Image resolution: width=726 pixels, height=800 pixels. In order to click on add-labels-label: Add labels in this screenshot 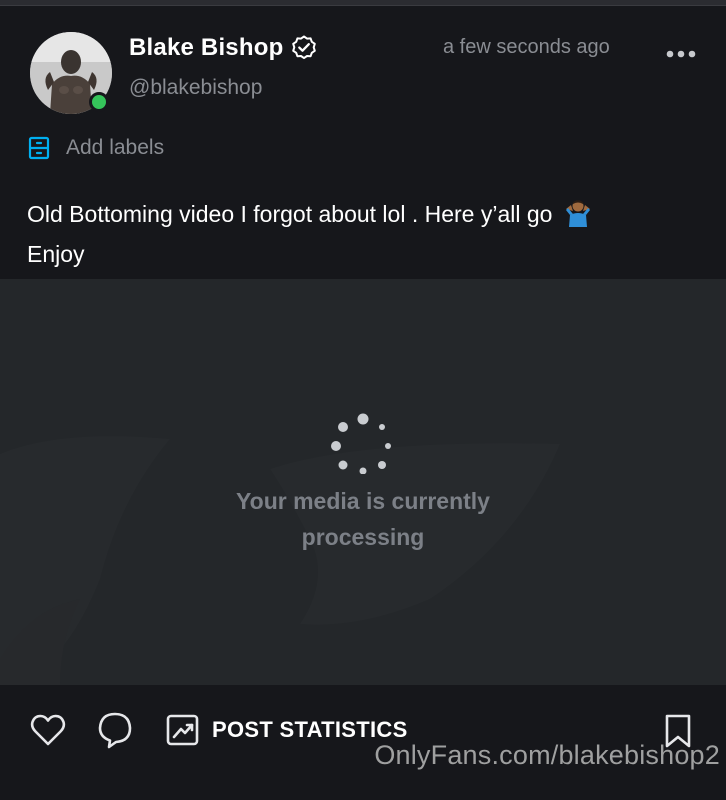, I will do `click(115, 147)`.